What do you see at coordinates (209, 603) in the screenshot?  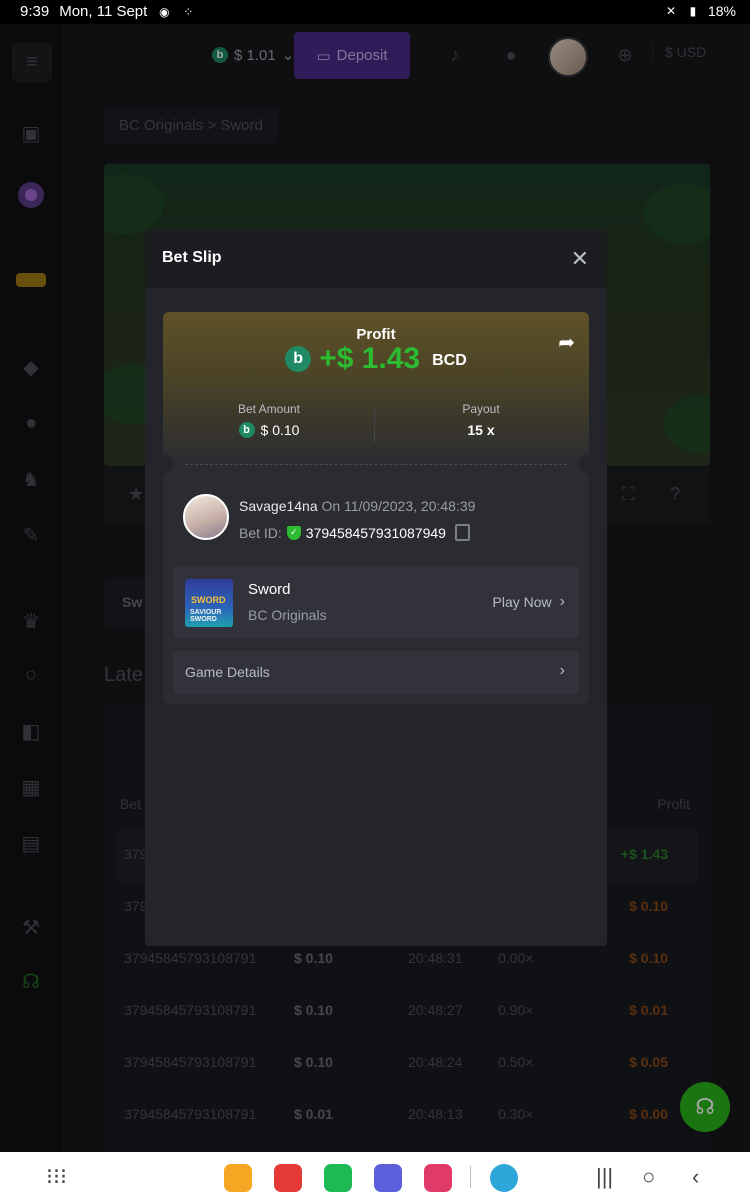 I see `game-thumbnail: SWORD SAVIOUR SWORD` at bounding box center [209, 603].